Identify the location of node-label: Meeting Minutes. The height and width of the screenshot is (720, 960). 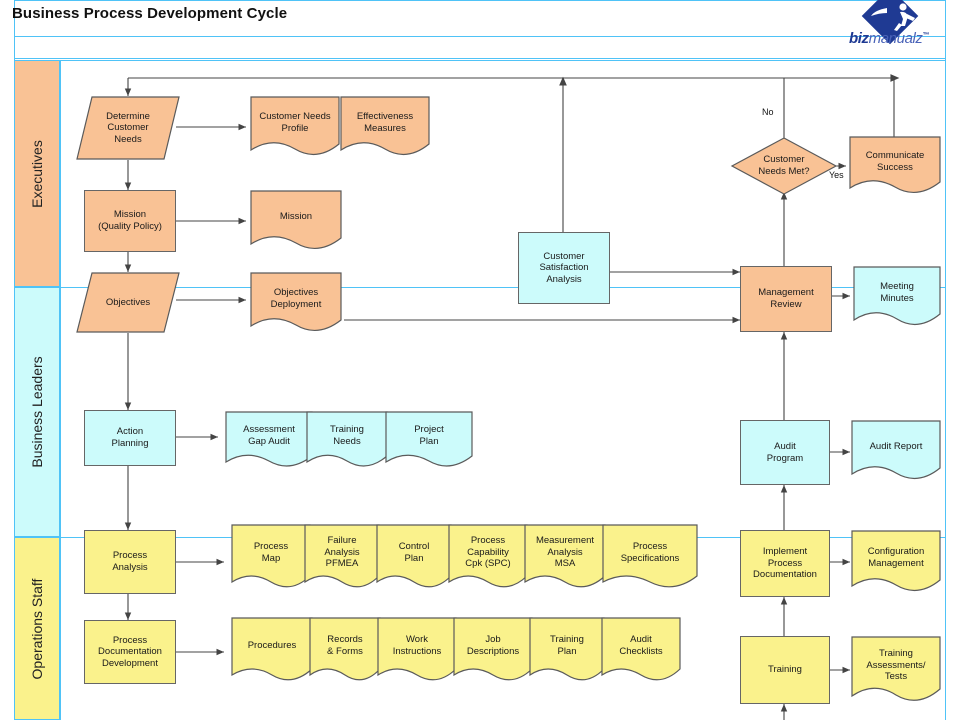
(897, 292).